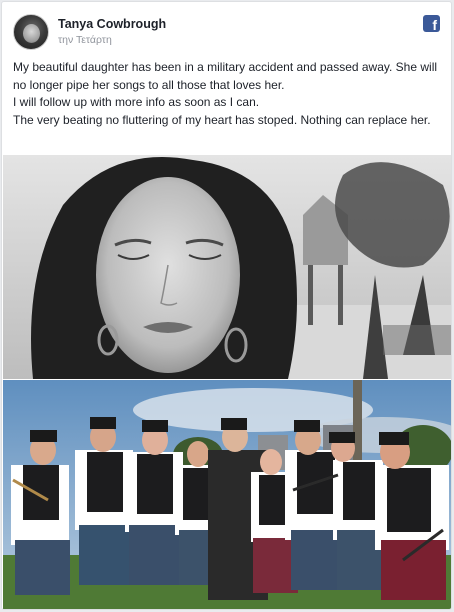 The height and width of the screenshot is (612, 454). Describe the element at coordinates (112, 24) in the screenshot. I see `author-name: Tanya Cowbrough` at that location.